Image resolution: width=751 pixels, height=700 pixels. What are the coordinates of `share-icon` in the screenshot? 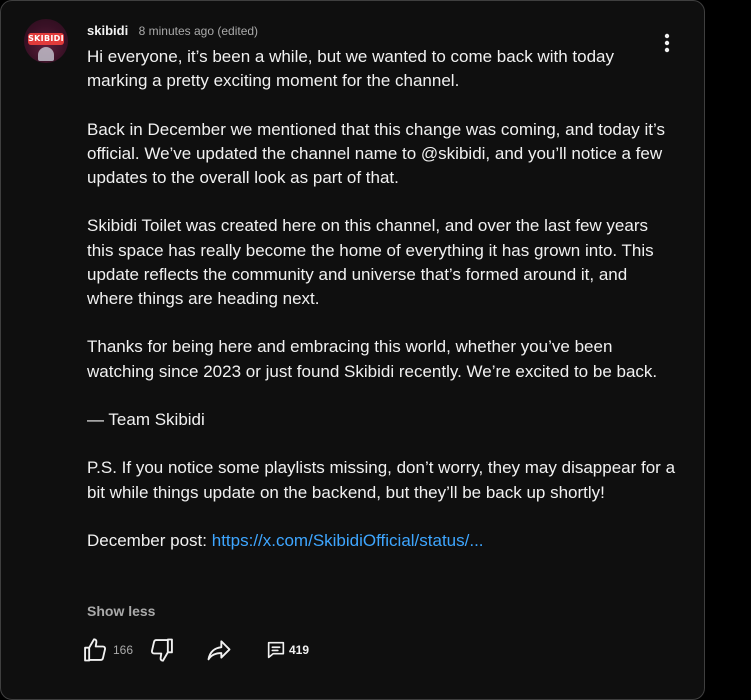 It's located at (219, 650).